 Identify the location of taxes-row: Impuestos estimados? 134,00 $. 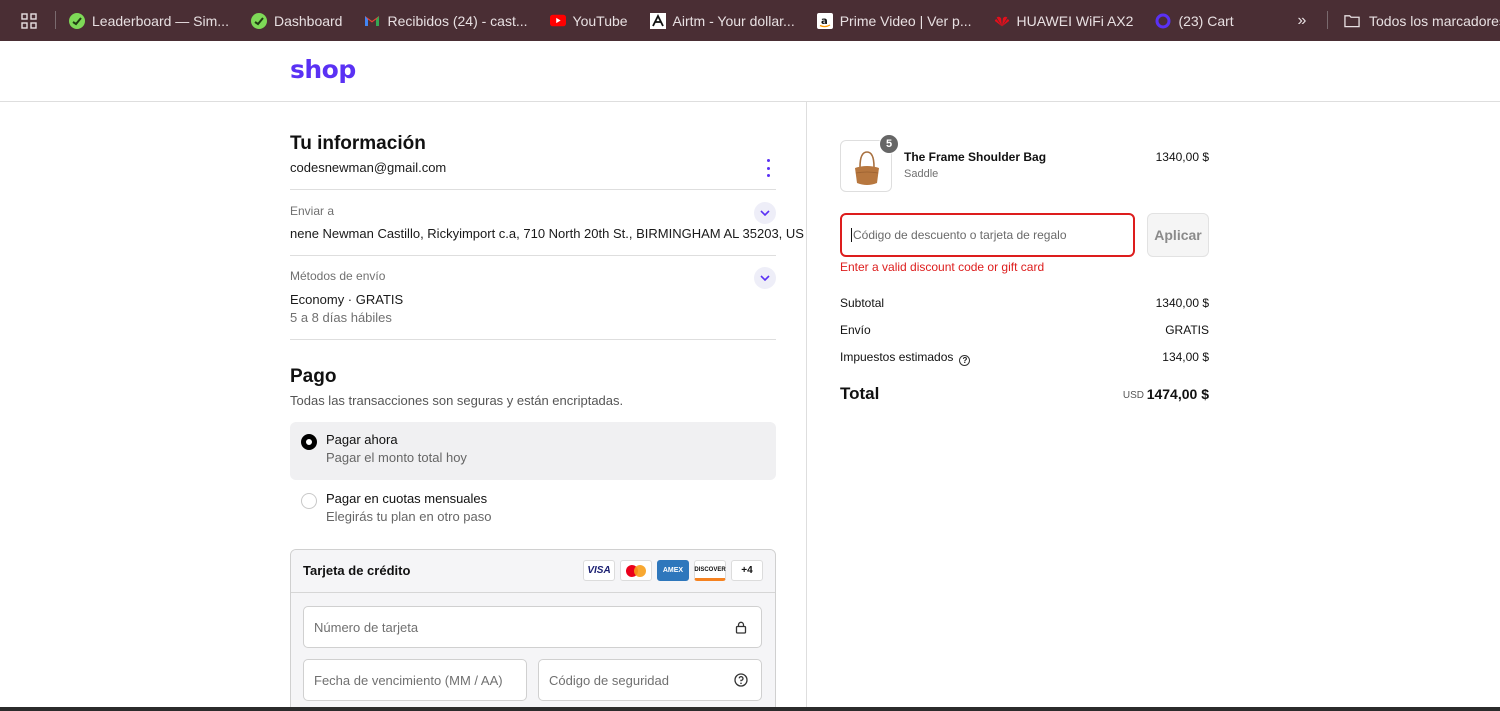
(1025, 358).